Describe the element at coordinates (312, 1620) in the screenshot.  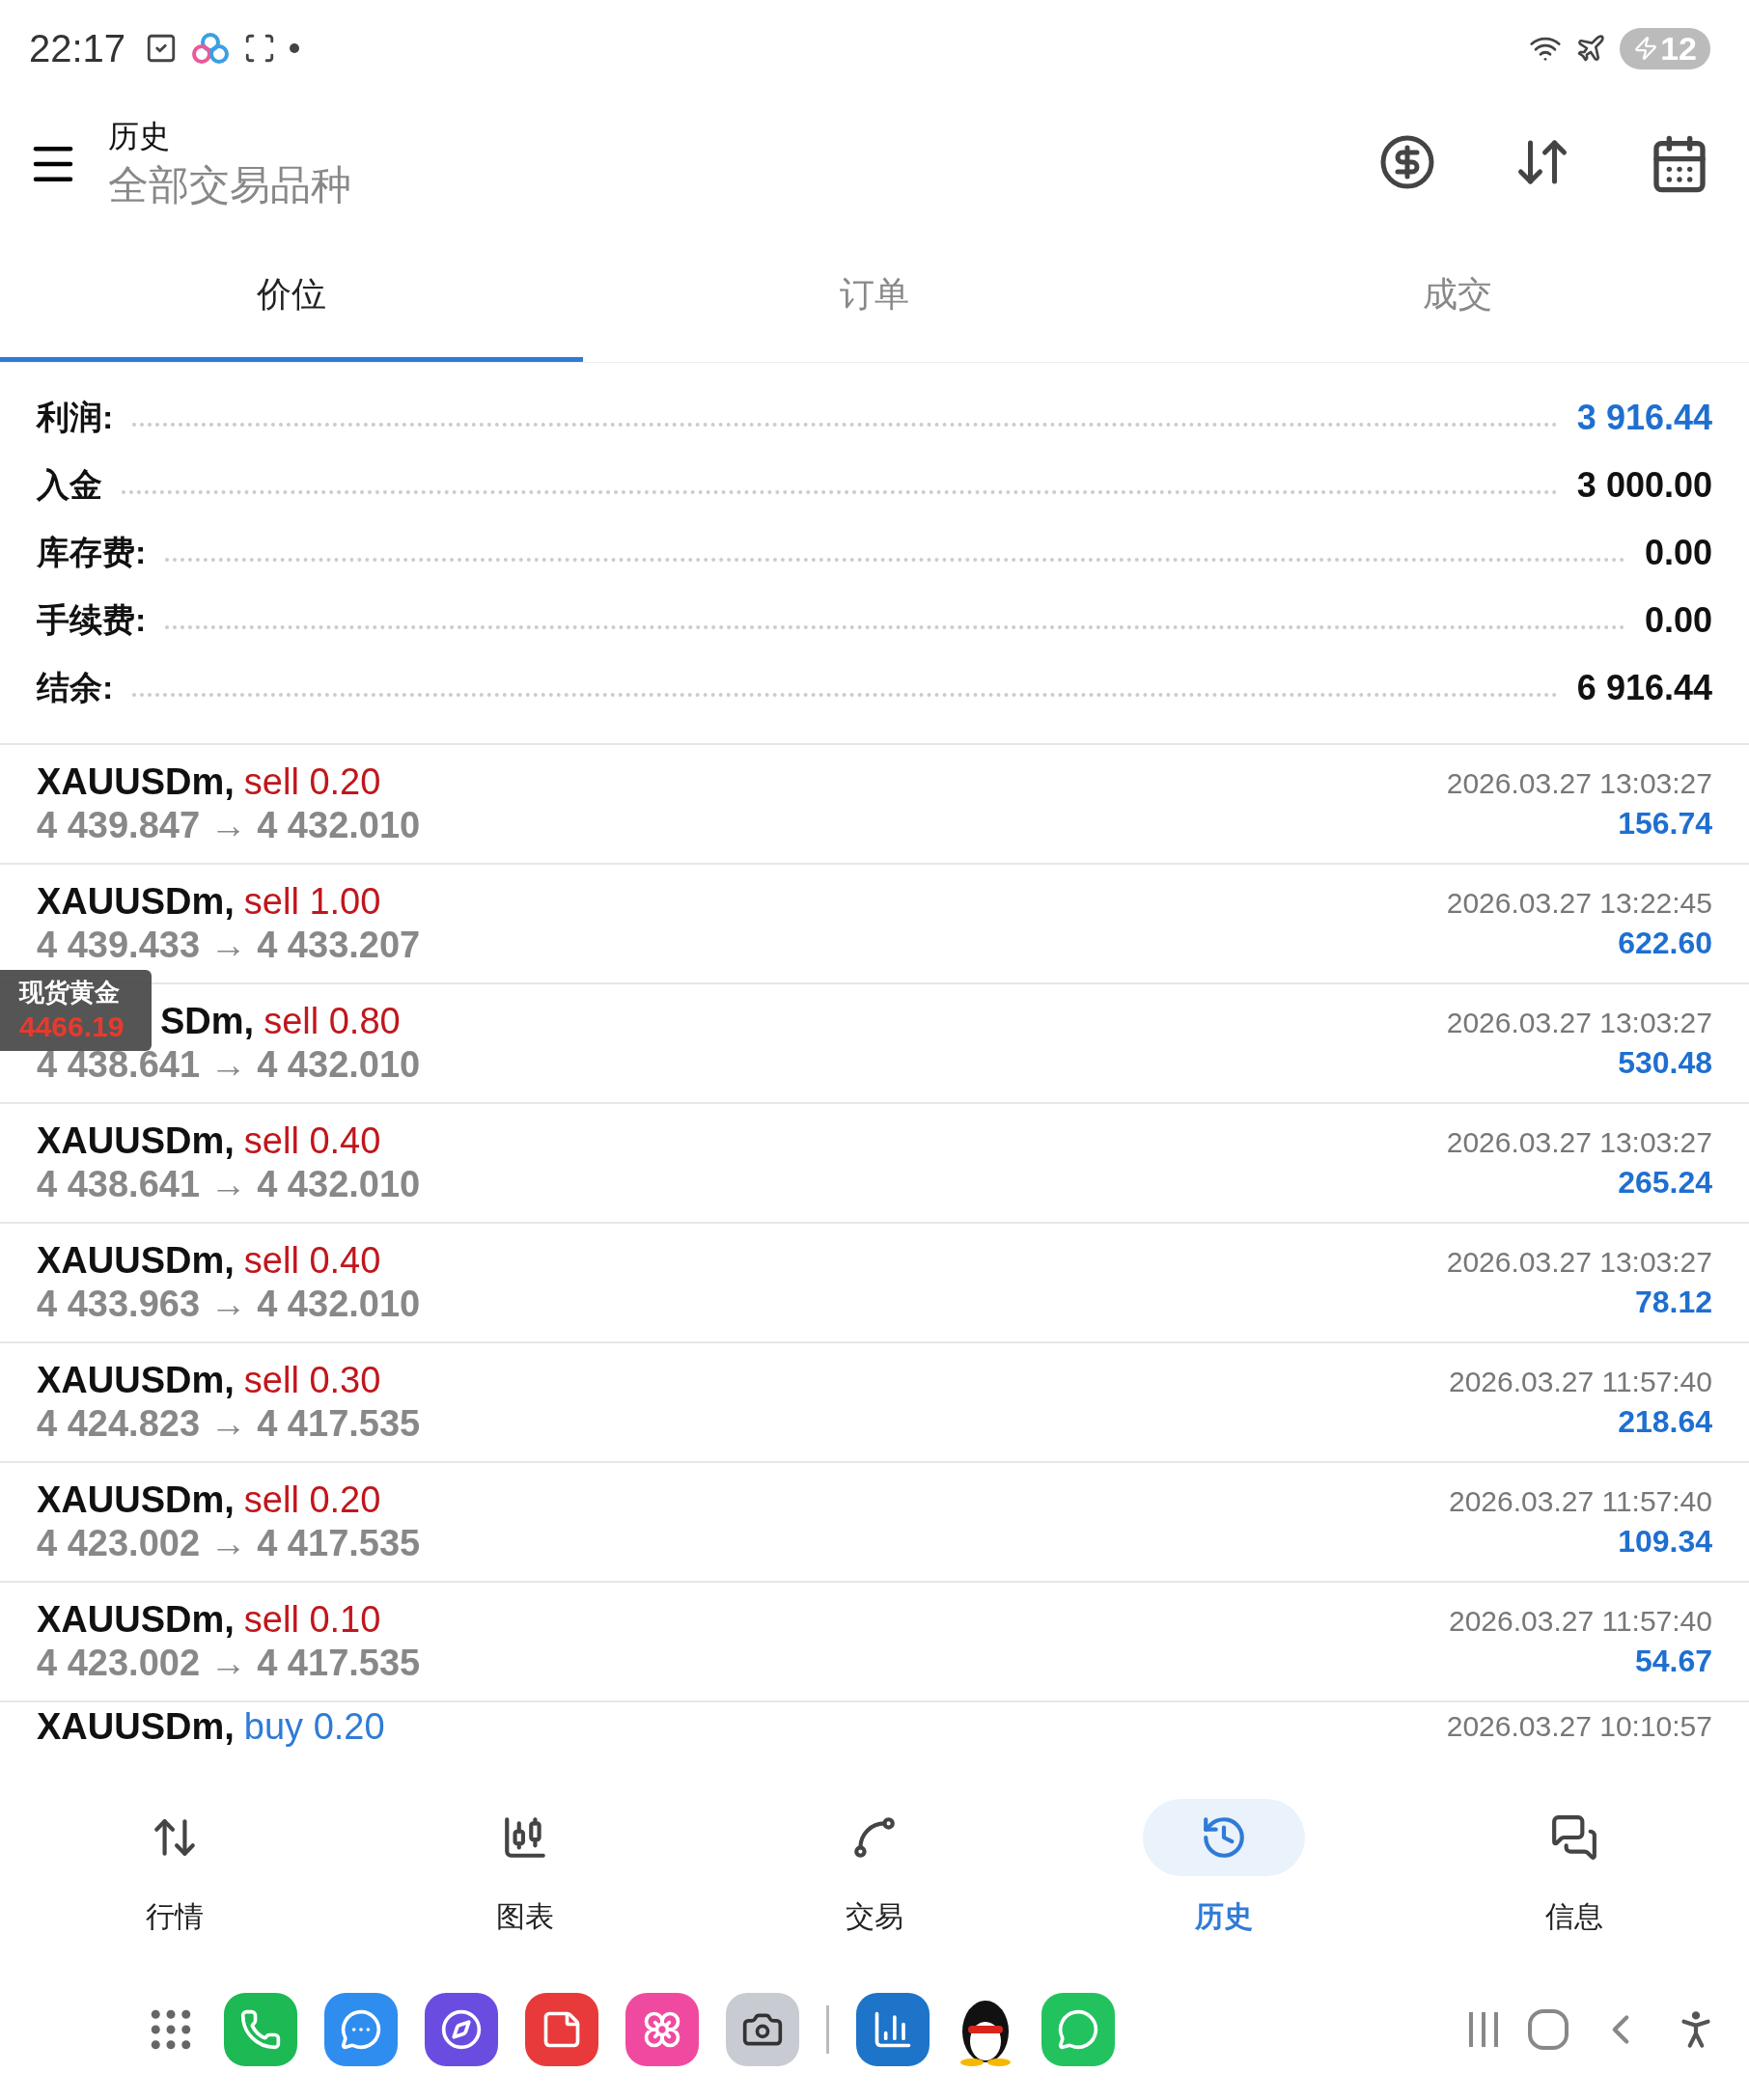
I see `trade-side: sell 0.10` at that location.